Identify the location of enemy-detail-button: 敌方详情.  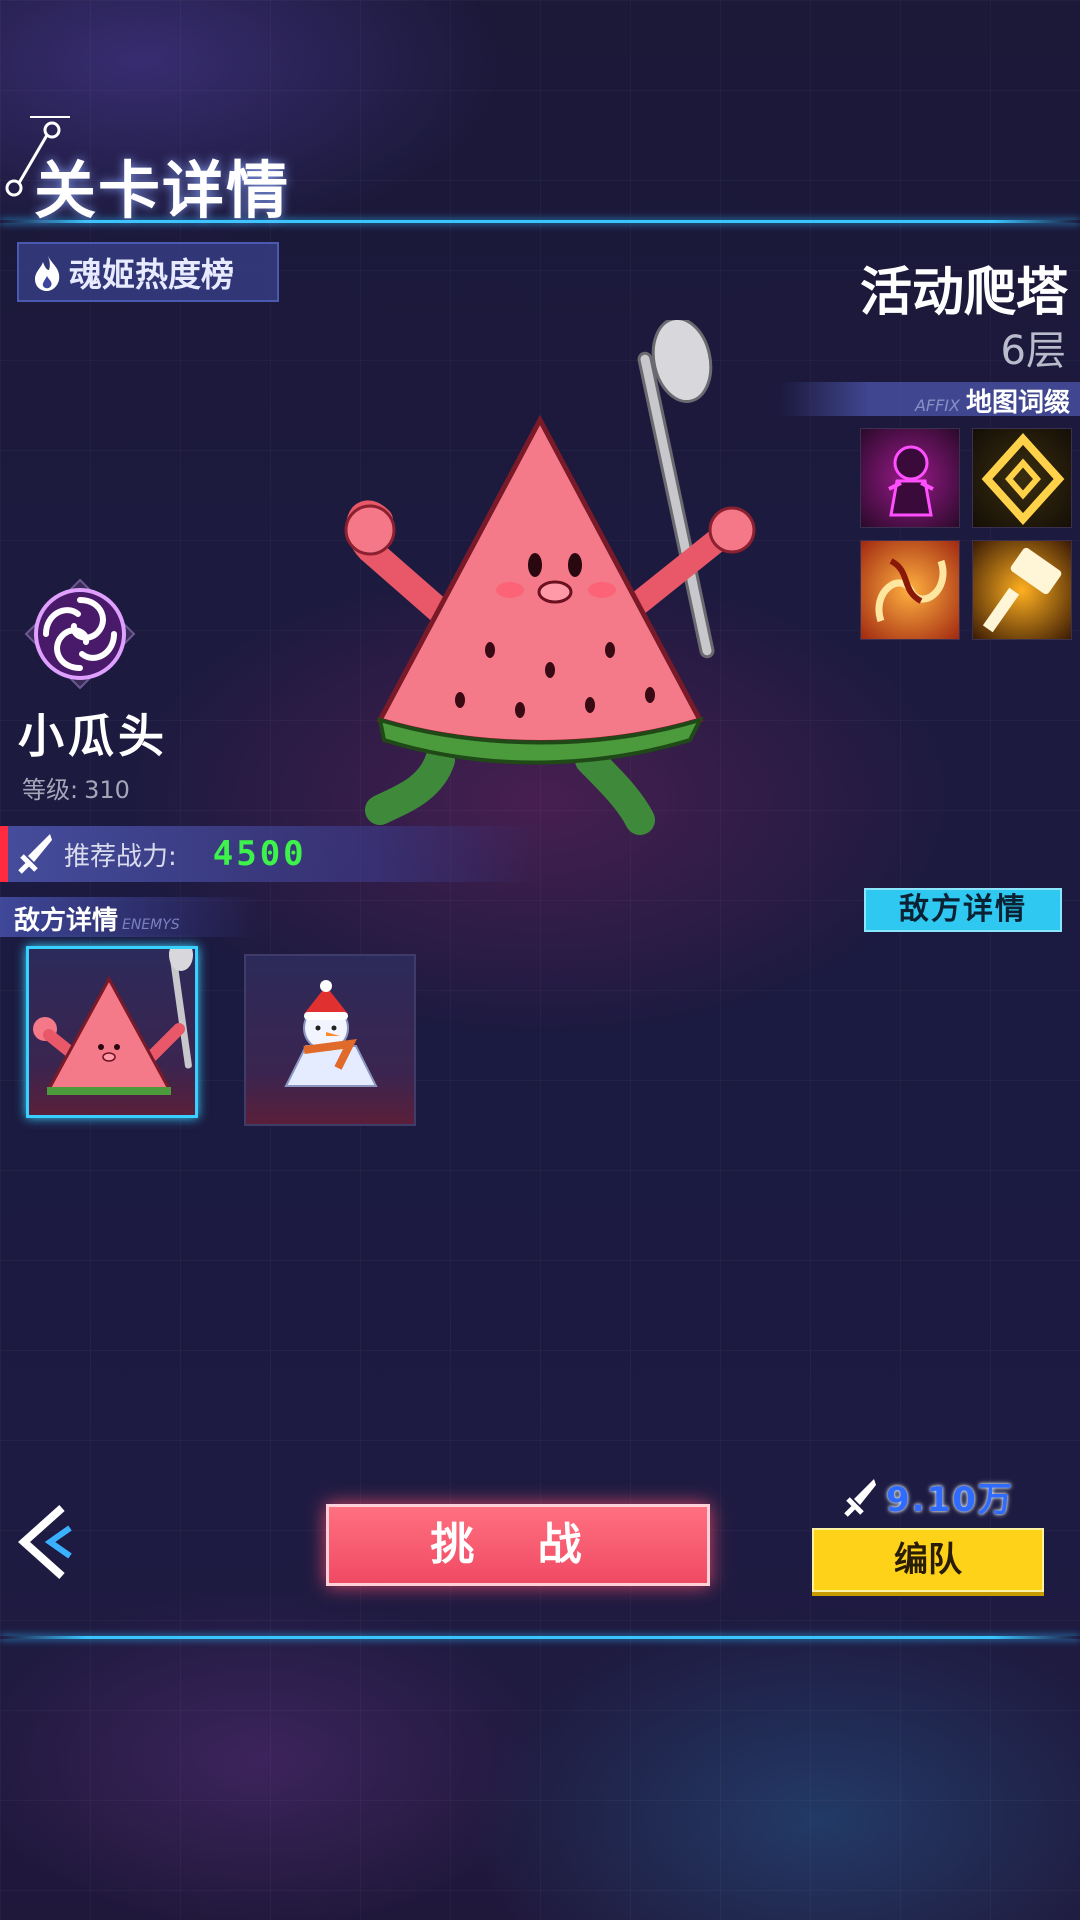
(963, 910).